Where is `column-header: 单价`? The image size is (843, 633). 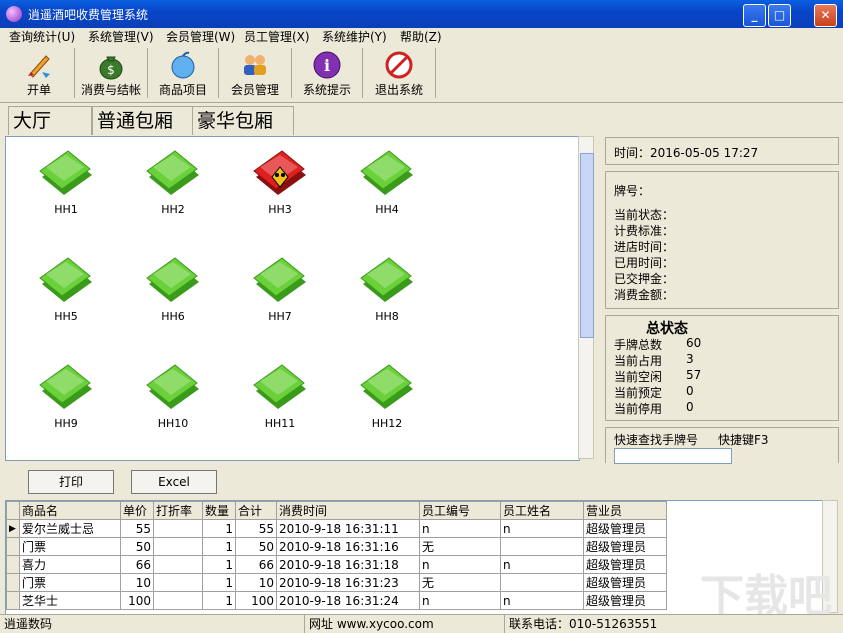 column-header: 单价 is located at coordinates (137, 510).